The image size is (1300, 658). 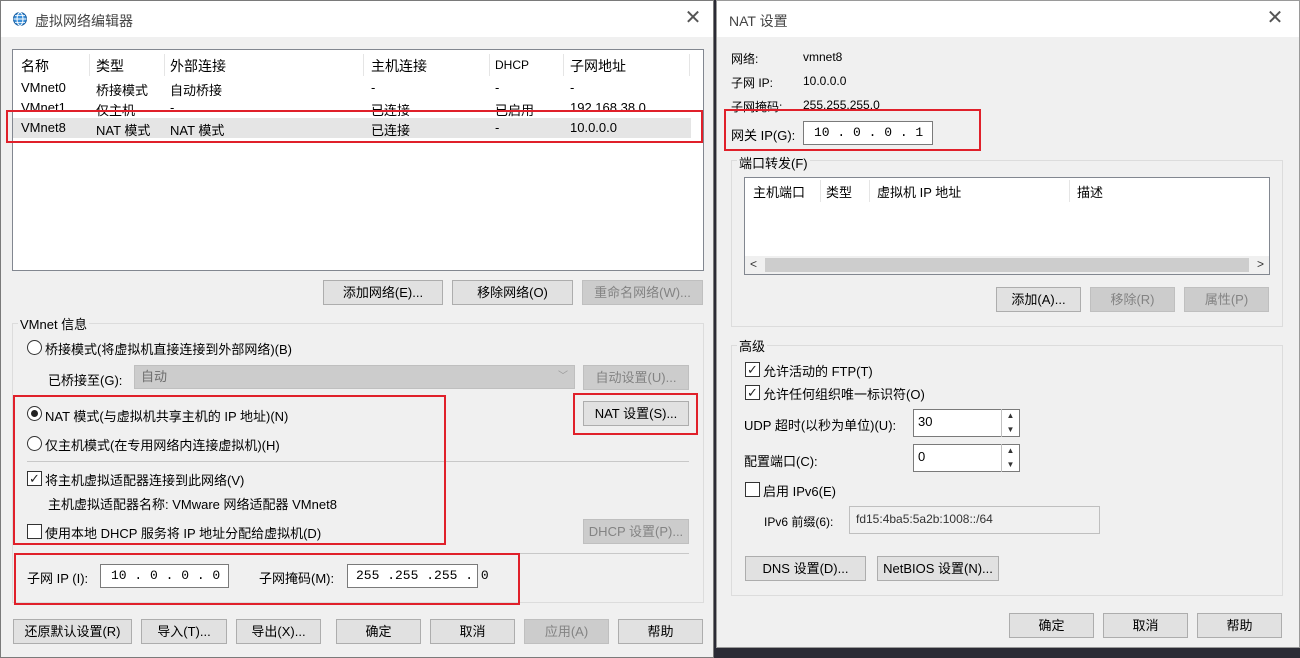 I want to click on port-forwarding-list: 主机端口 类型 虚拟机 IP 地址 描述 < >, so click(x=1007, y=226).